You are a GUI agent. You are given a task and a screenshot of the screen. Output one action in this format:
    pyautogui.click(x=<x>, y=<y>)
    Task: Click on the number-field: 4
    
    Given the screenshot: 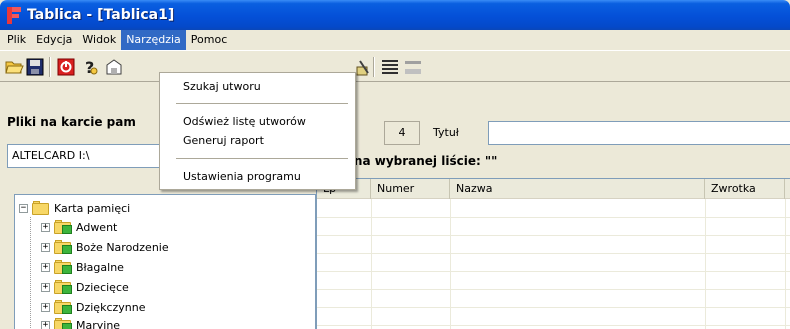 What is the action you would take?
    pyautogui.click(x=402, y=133)
    